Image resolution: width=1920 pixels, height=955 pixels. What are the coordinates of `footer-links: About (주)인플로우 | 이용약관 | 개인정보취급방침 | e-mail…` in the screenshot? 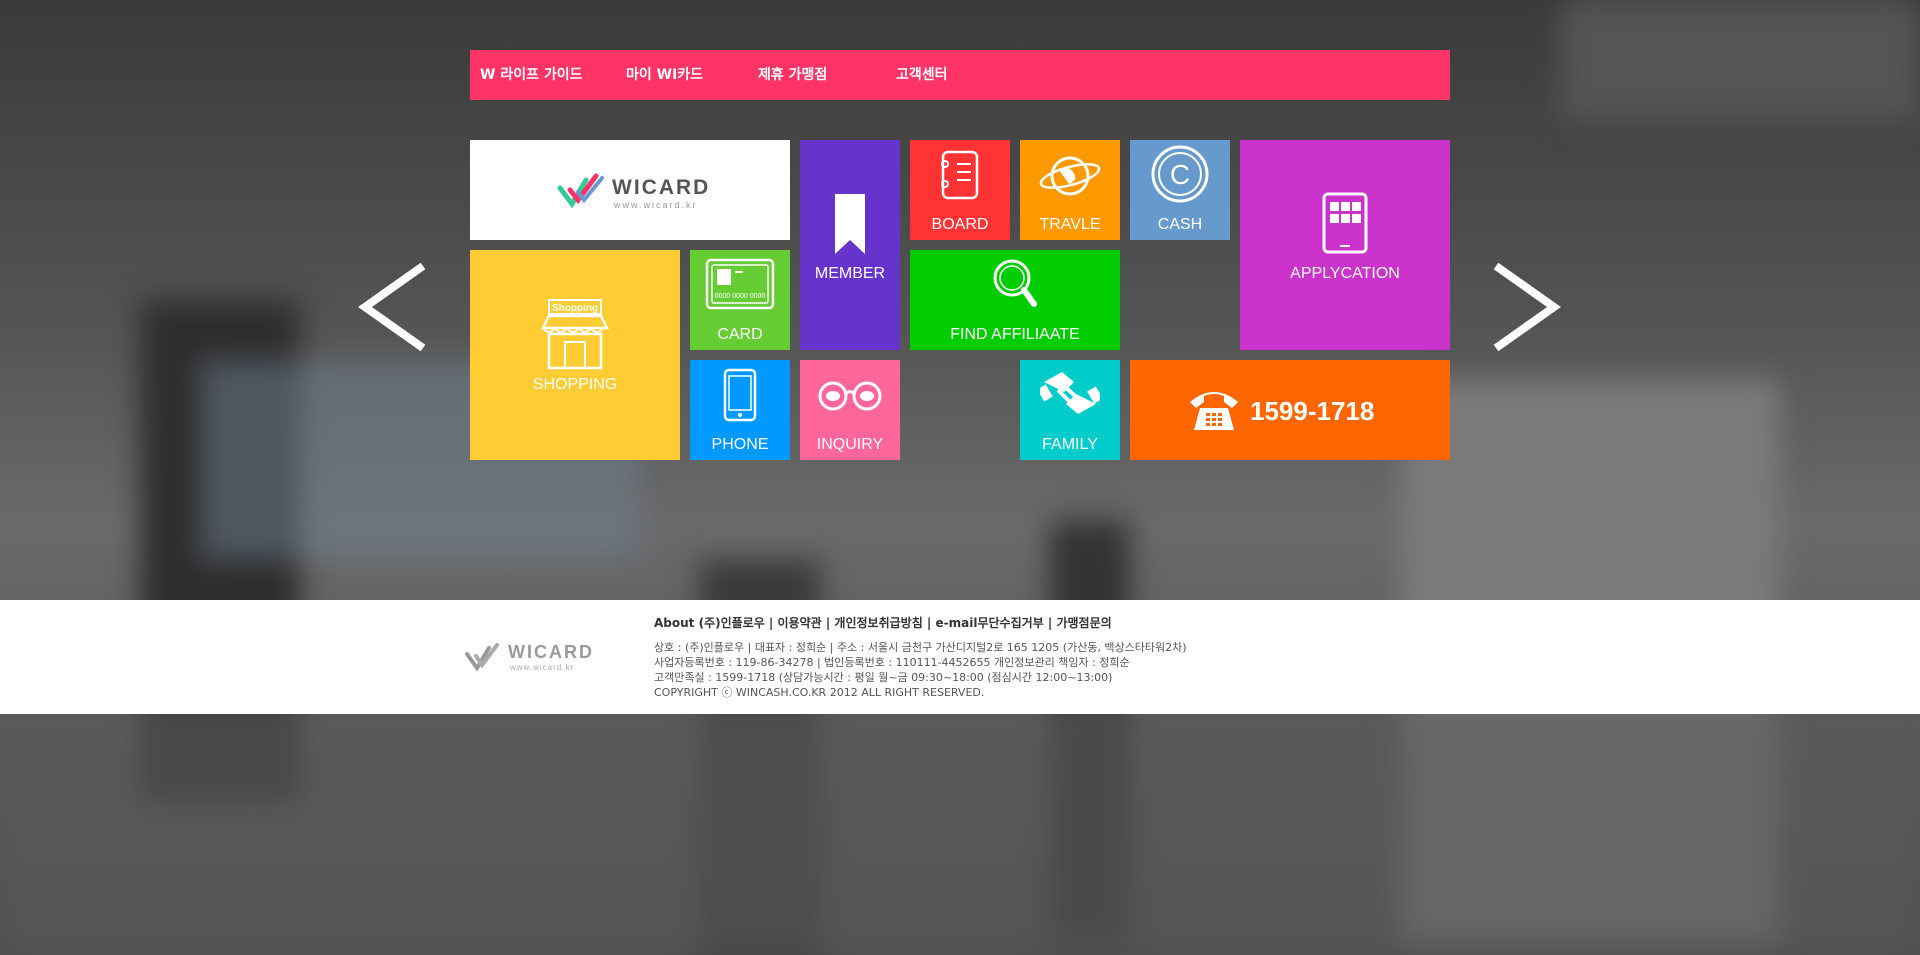 It's located at (883, 622).